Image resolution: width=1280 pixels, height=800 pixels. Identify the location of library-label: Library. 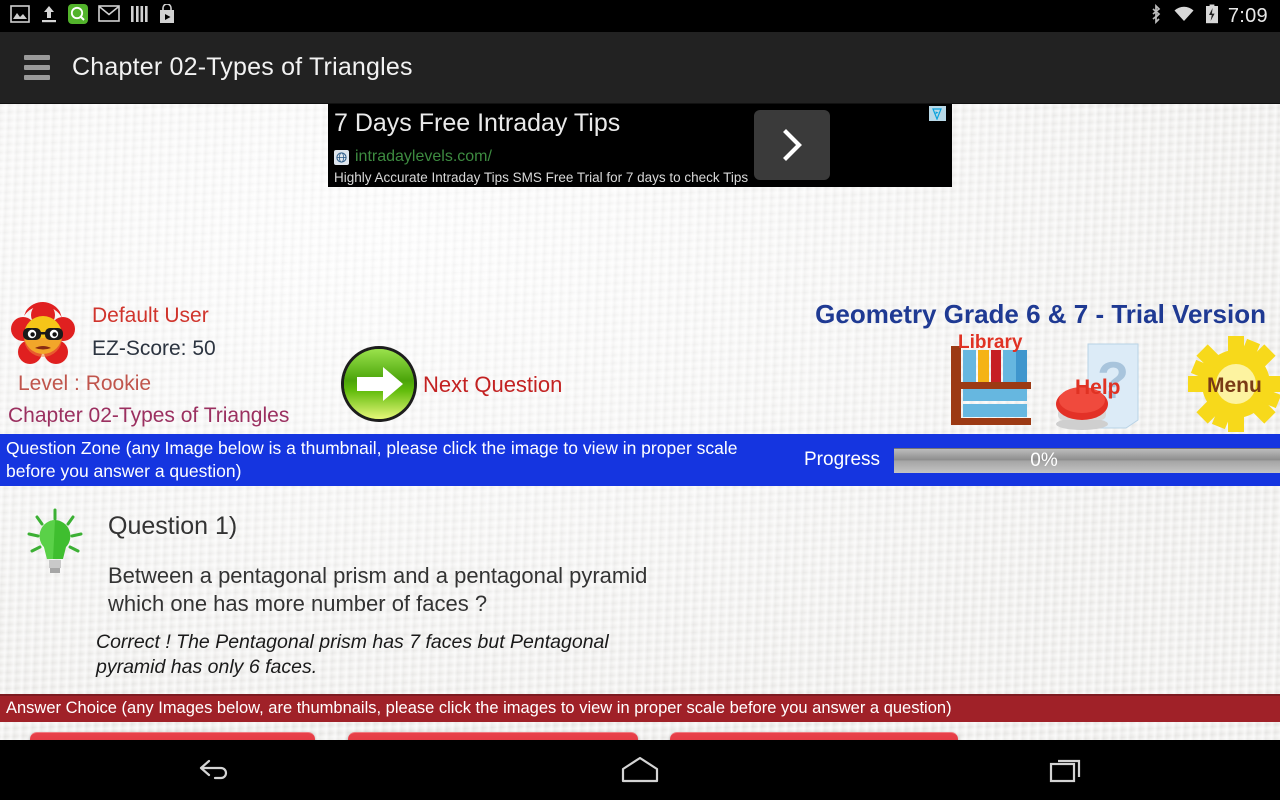
(990, 343).